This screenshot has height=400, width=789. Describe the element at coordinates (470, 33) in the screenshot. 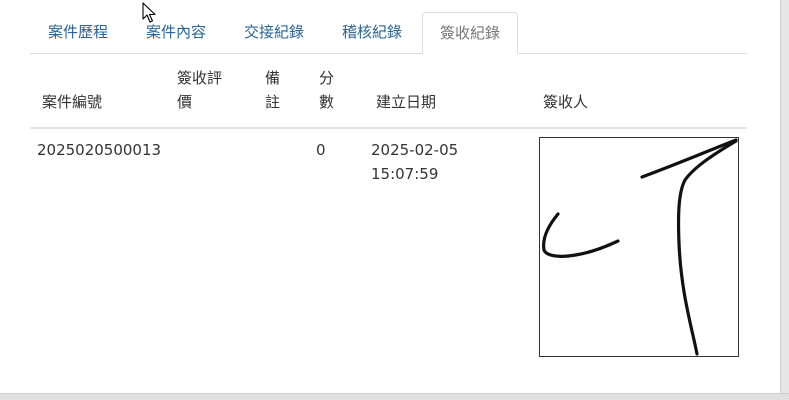

I see `tab-signoff-records: 簽收紀錄` at that location.